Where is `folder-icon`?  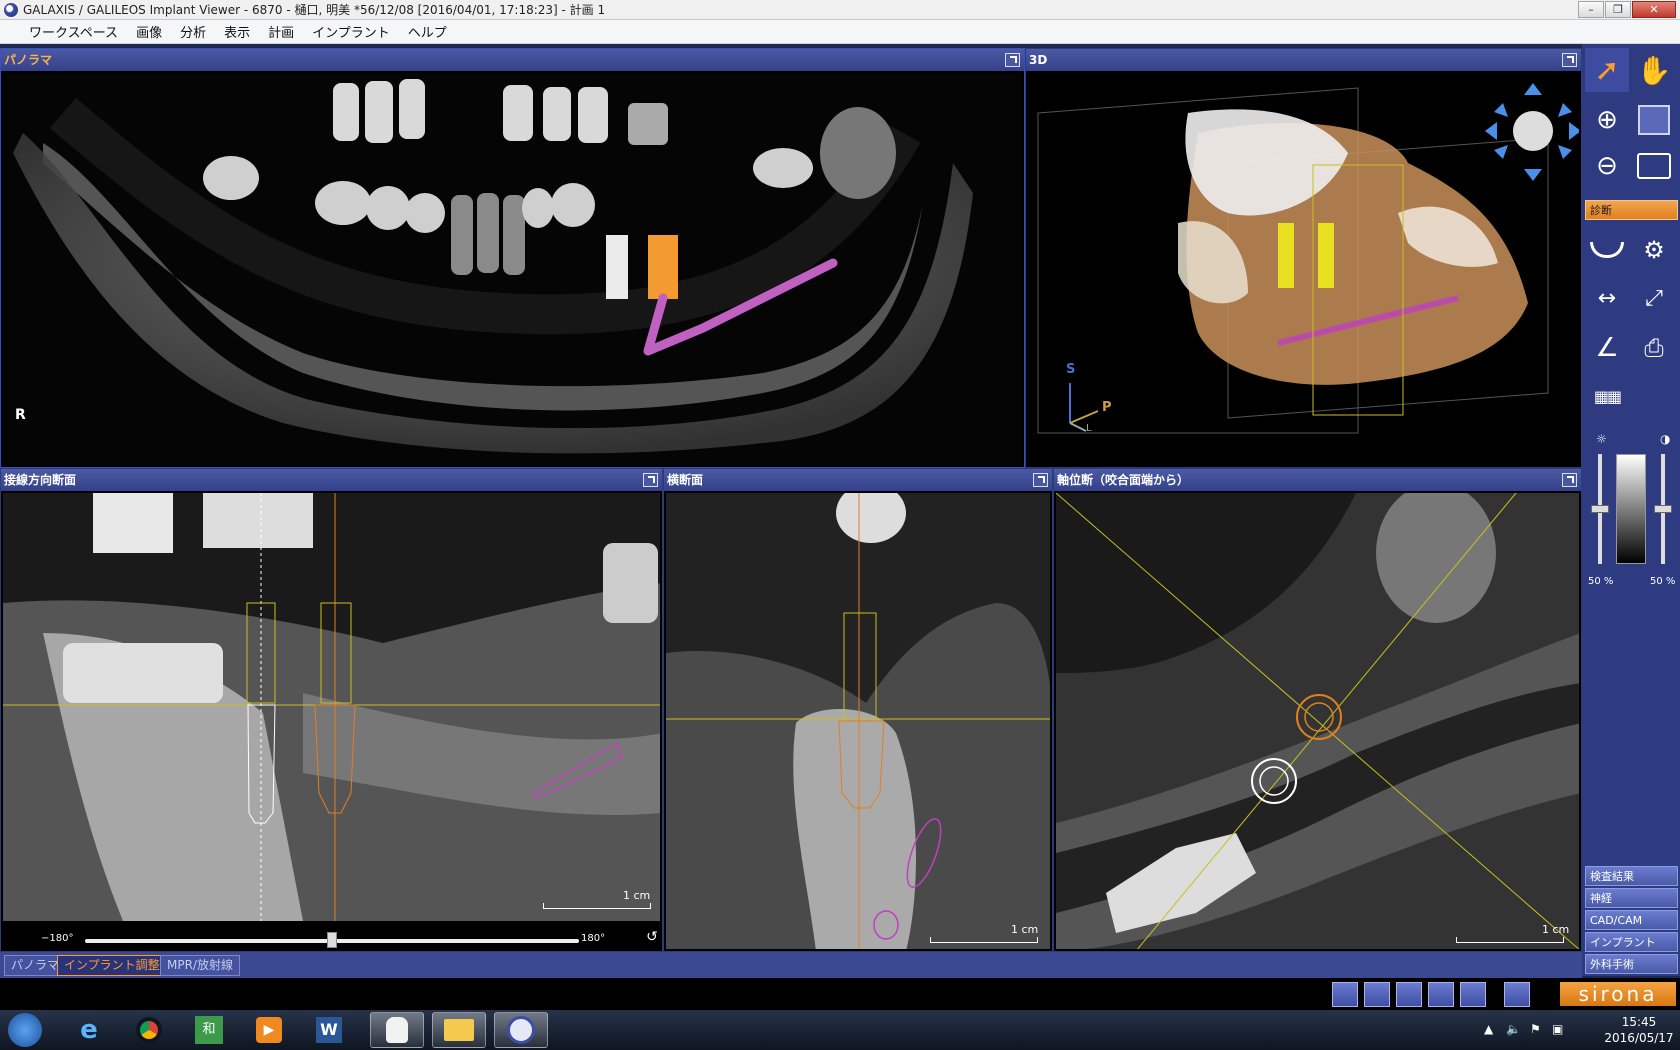
folder-icon is located at coordinates (459, 1030).